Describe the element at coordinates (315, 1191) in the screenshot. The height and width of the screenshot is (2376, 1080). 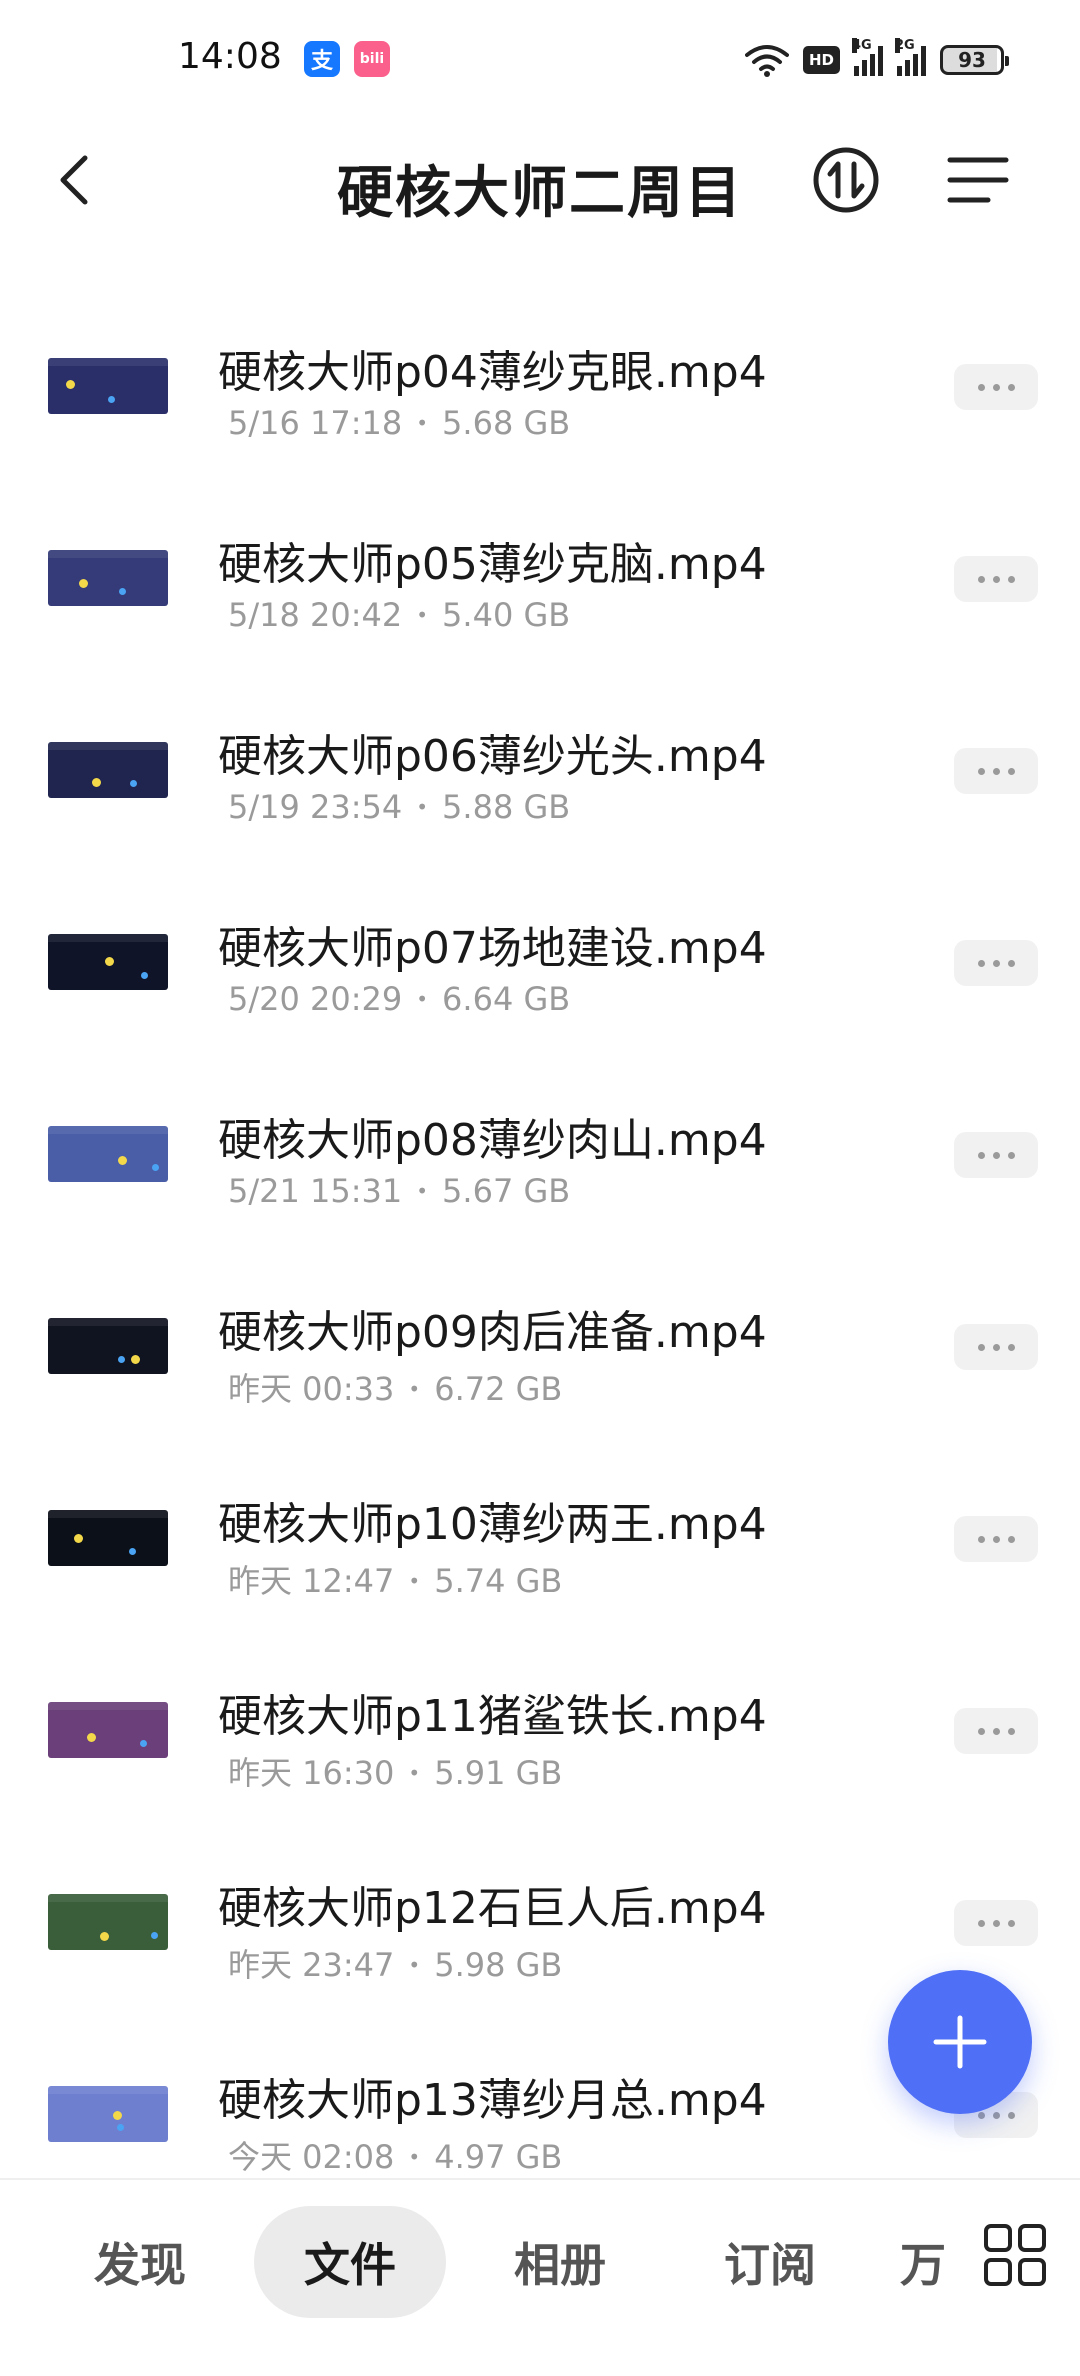
I see `file-date: 5/21 15:31` at that location.